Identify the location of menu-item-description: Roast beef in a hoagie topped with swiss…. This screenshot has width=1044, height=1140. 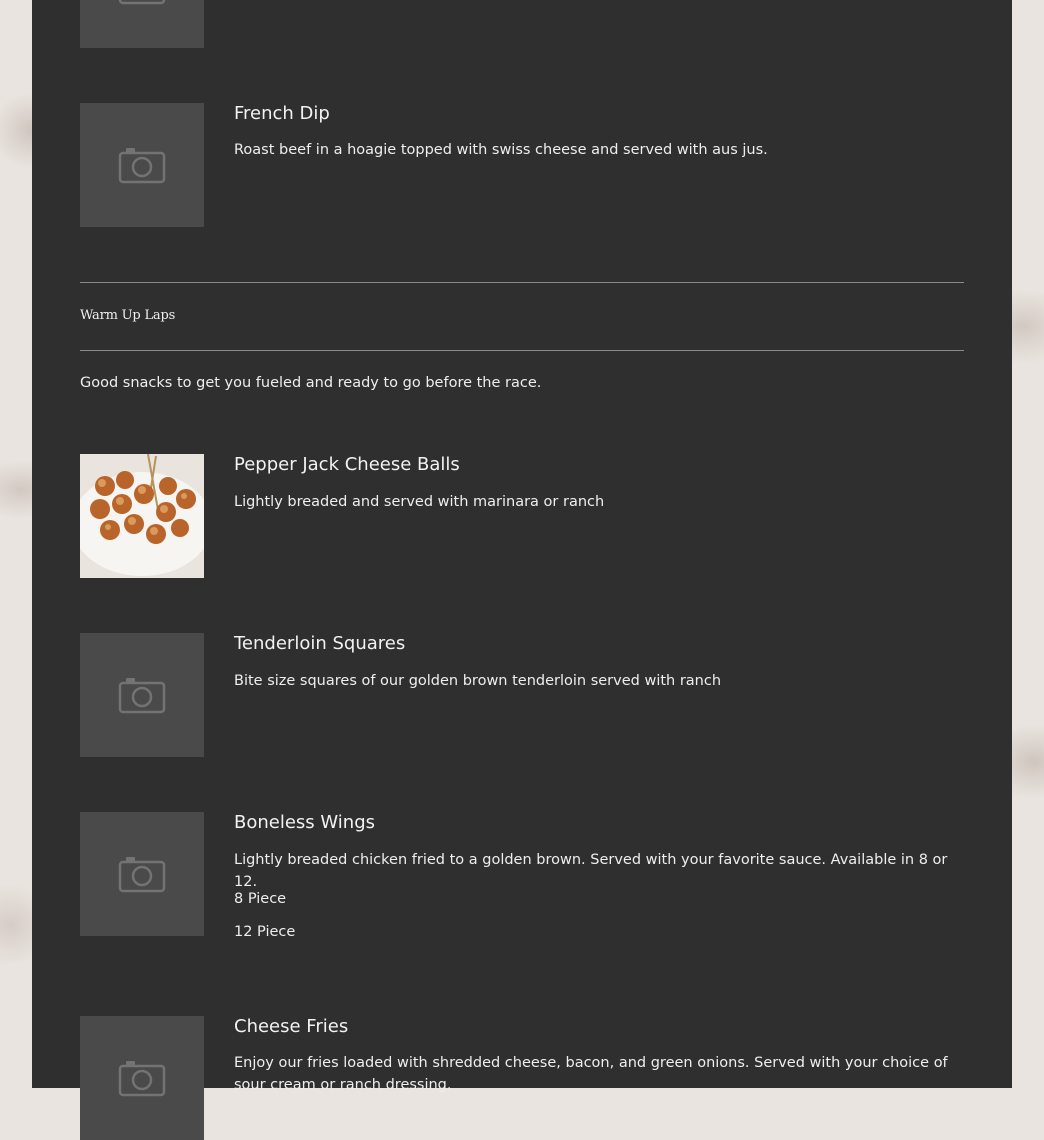
(501, 150).